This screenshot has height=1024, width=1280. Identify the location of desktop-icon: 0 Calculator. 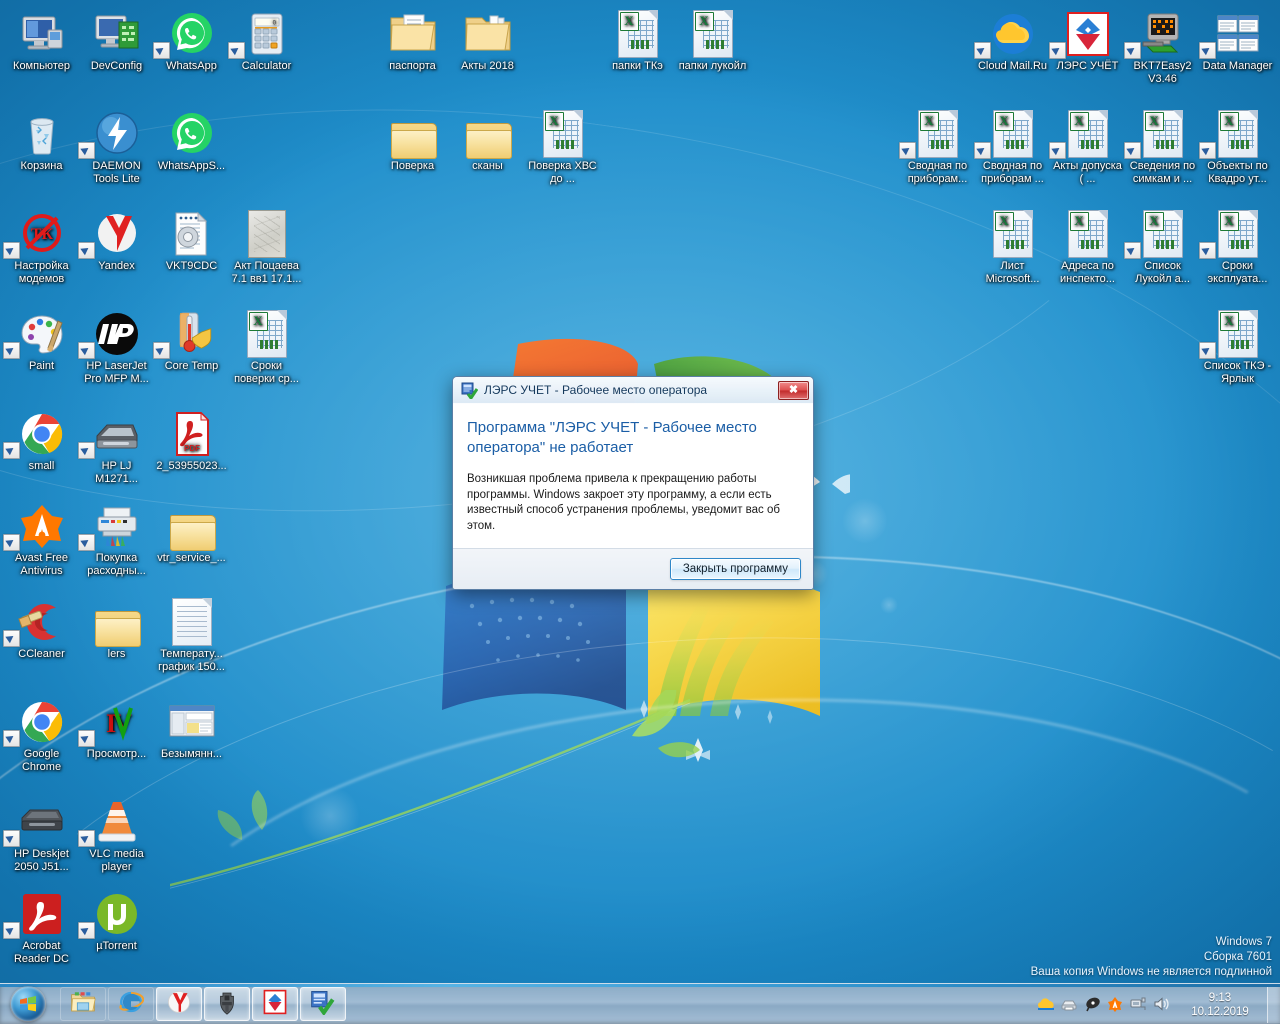
(266, 40).